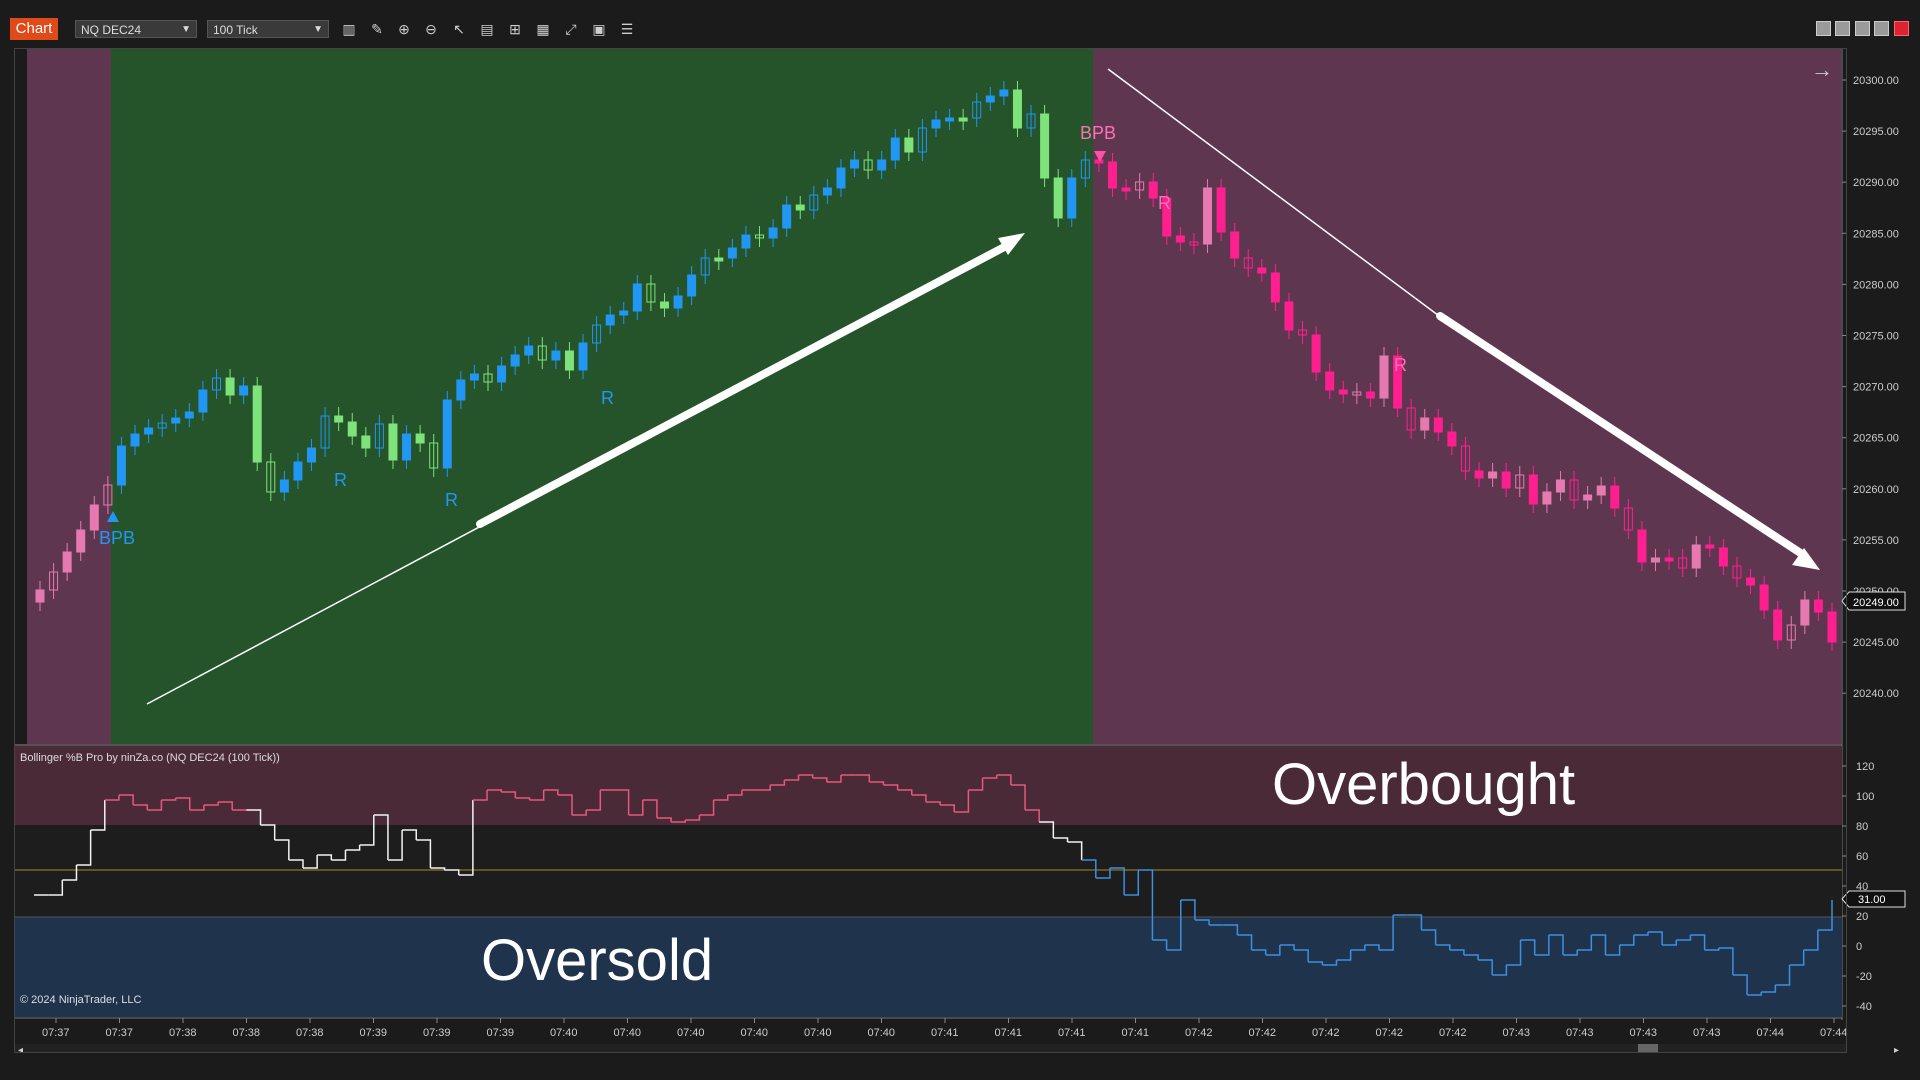 The width and height of the screenshot is (1920, 1080). What do you see at coordinates (1876, 439) in the screenshot?
I see `price-tick-label: 20265.00` at bounding box center [1876, 439].